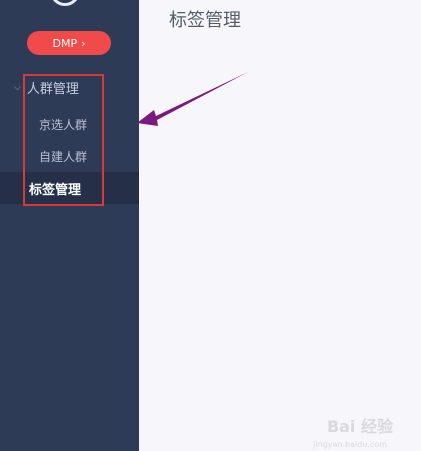 This screenshot has height=451, width=421. What do you see at coordinates (350, 444) in the screenshot?
I see `watermark-url: jingyan.baidu.com` at bounding box center [350, 444].